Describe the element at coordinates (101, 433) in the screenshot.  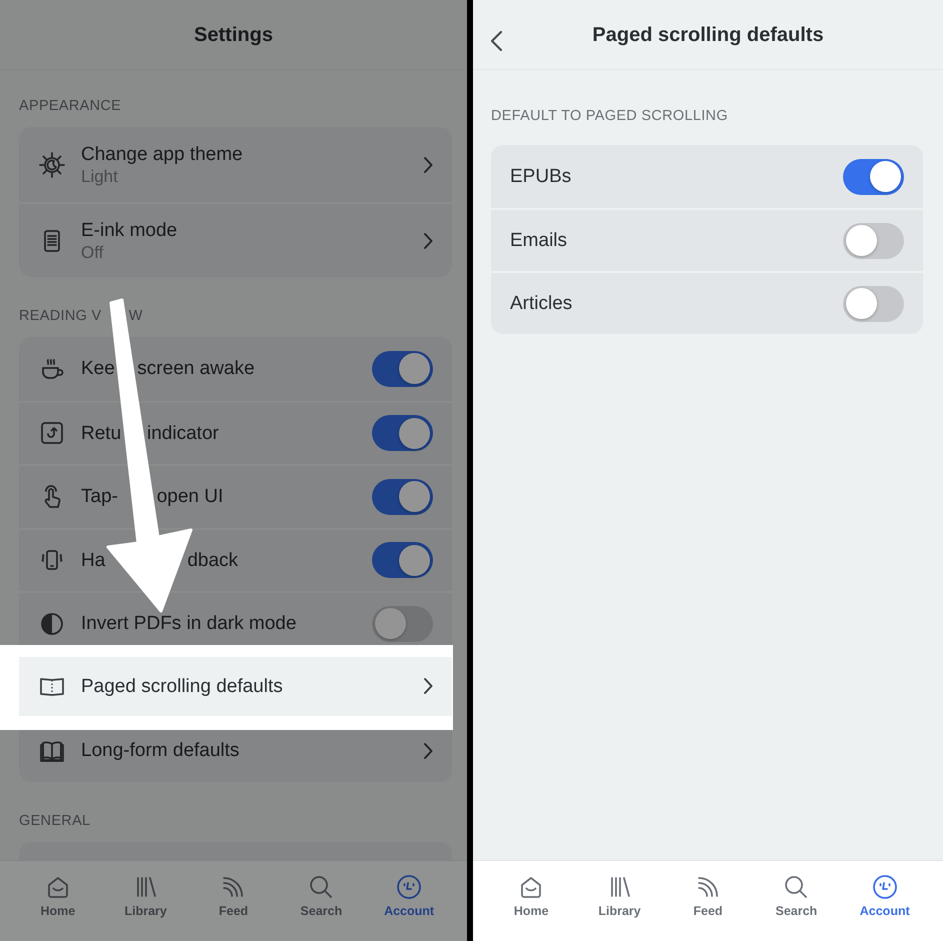
I see `row-label: Retu` at that location.